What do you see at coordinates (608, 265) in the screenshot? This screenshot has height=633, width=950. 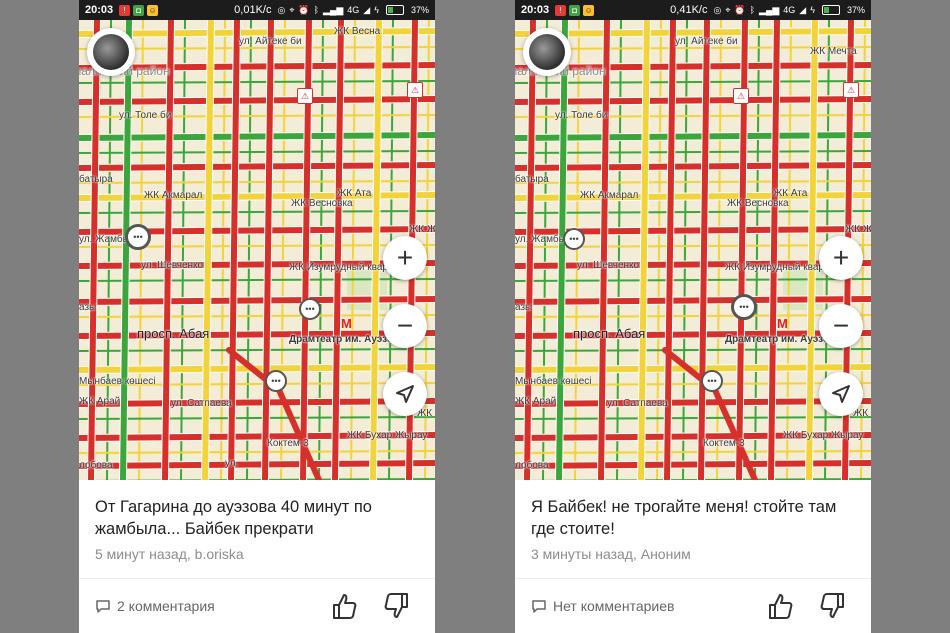 I see `map-label: ул. Шевченко` at bounding box center [608, 265].